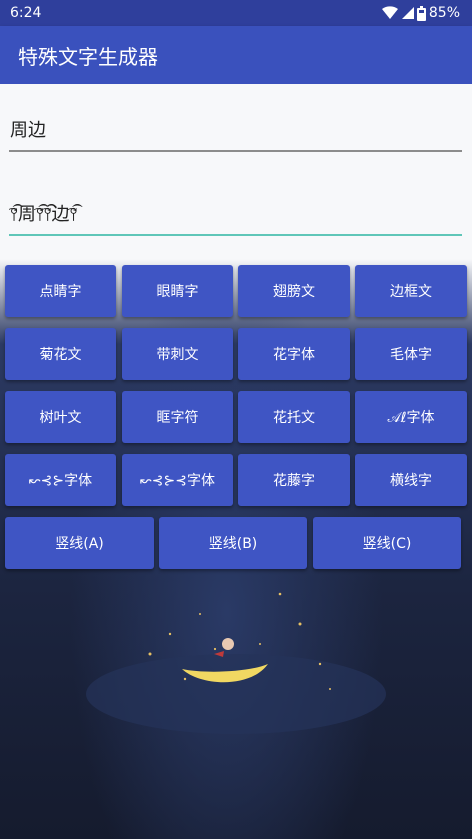 The width and height of the screenshot is (472, 839). Describe the element at coordinates (235, 130) in the screenshot. I see `source-text-input: 周边` at that location.